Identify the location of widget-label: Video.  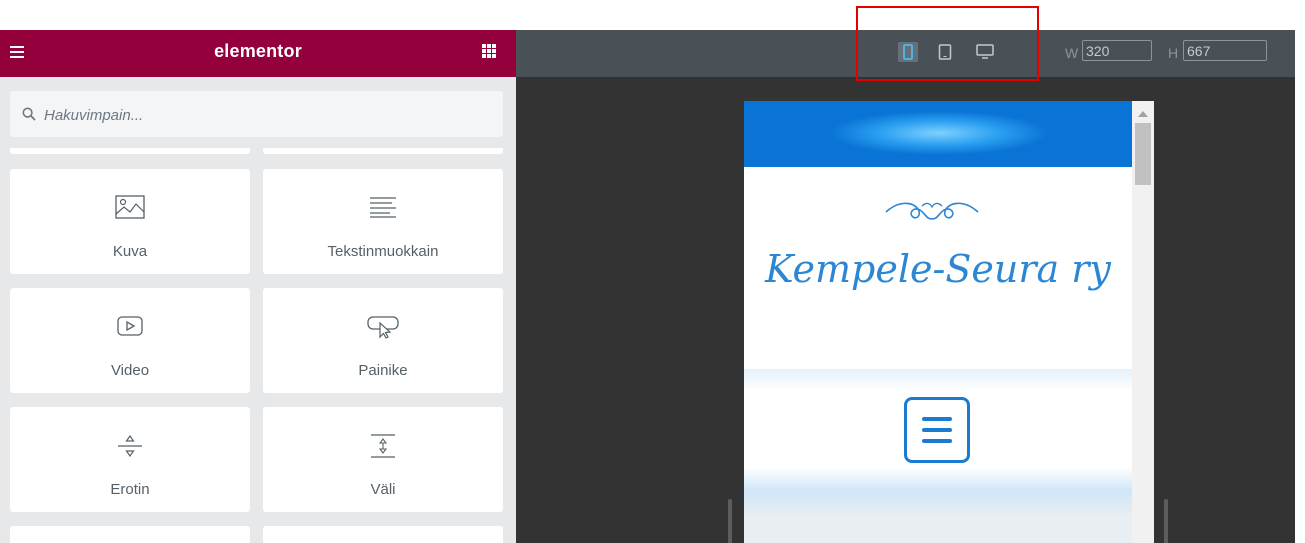
(130, 370).